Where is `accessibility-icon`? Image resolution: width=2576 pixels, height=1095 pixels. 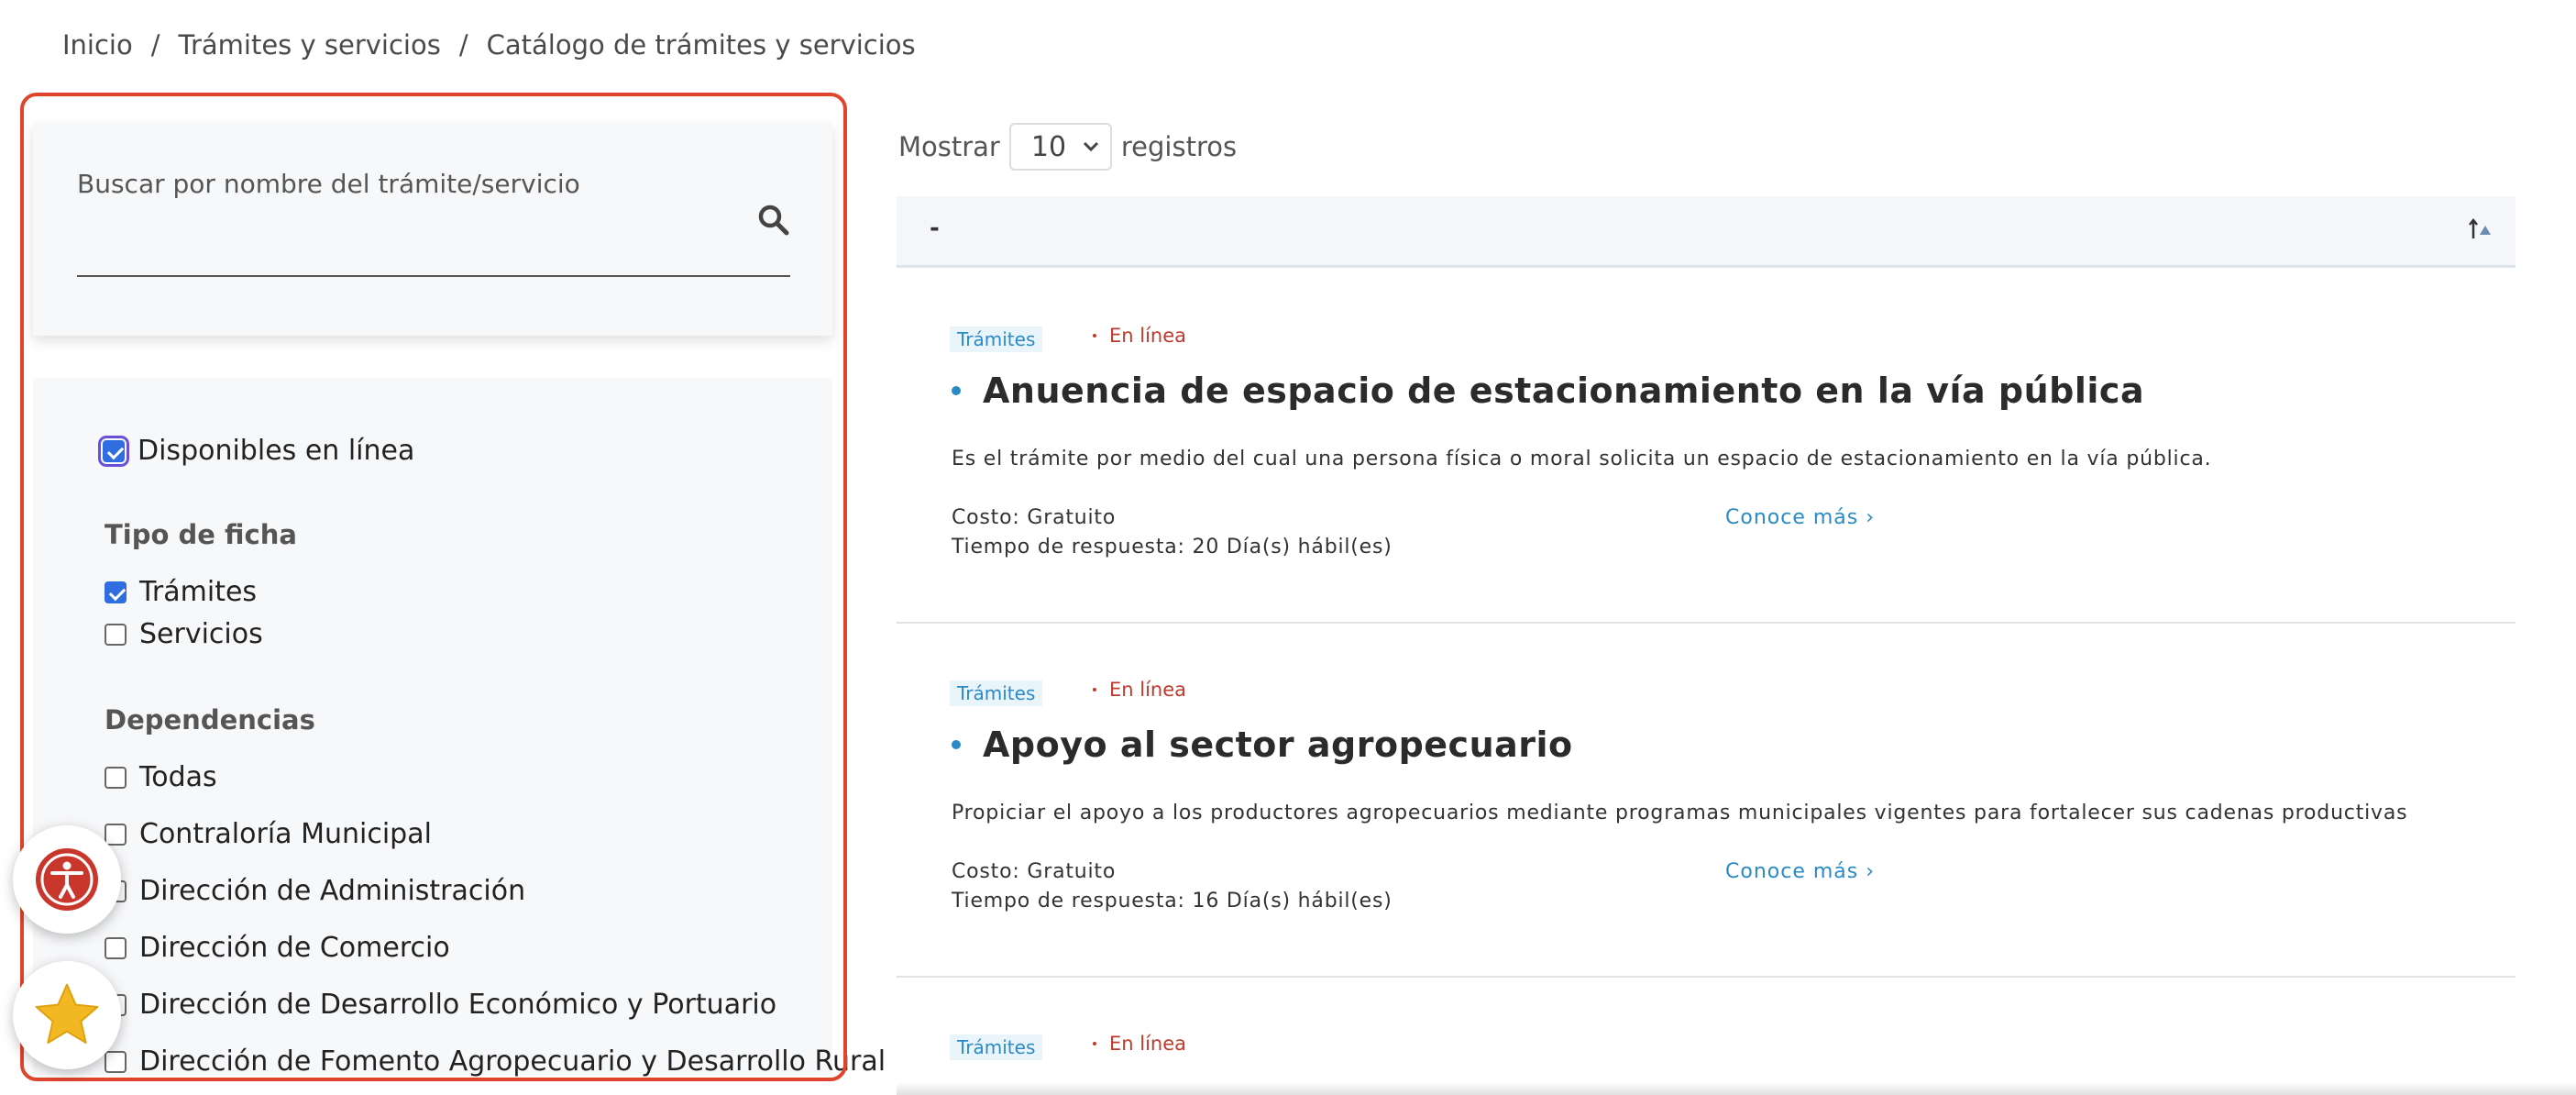
accessibility-icon is located at coordinates (67, 879).